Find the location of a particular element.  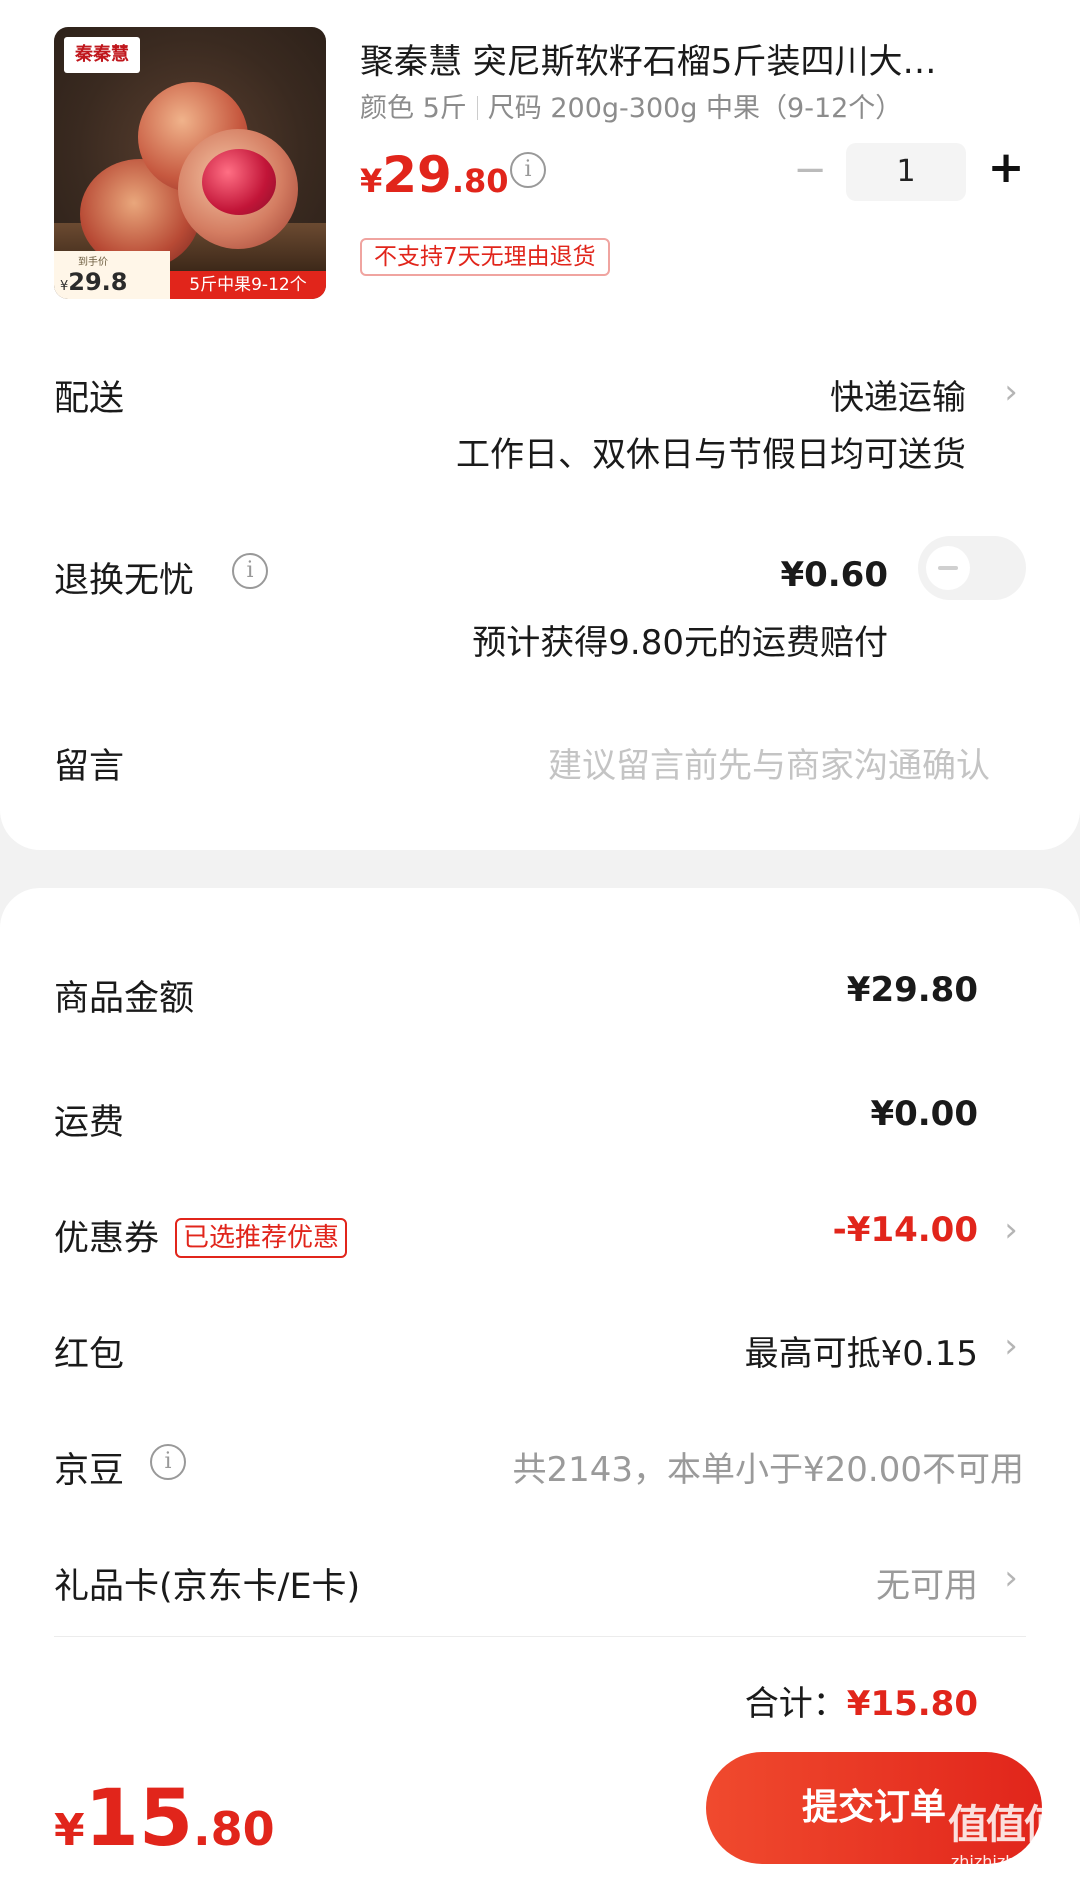

spec-size: 尺码 200g-300g 中果（9-12个） is located at coordinates (695, 108).